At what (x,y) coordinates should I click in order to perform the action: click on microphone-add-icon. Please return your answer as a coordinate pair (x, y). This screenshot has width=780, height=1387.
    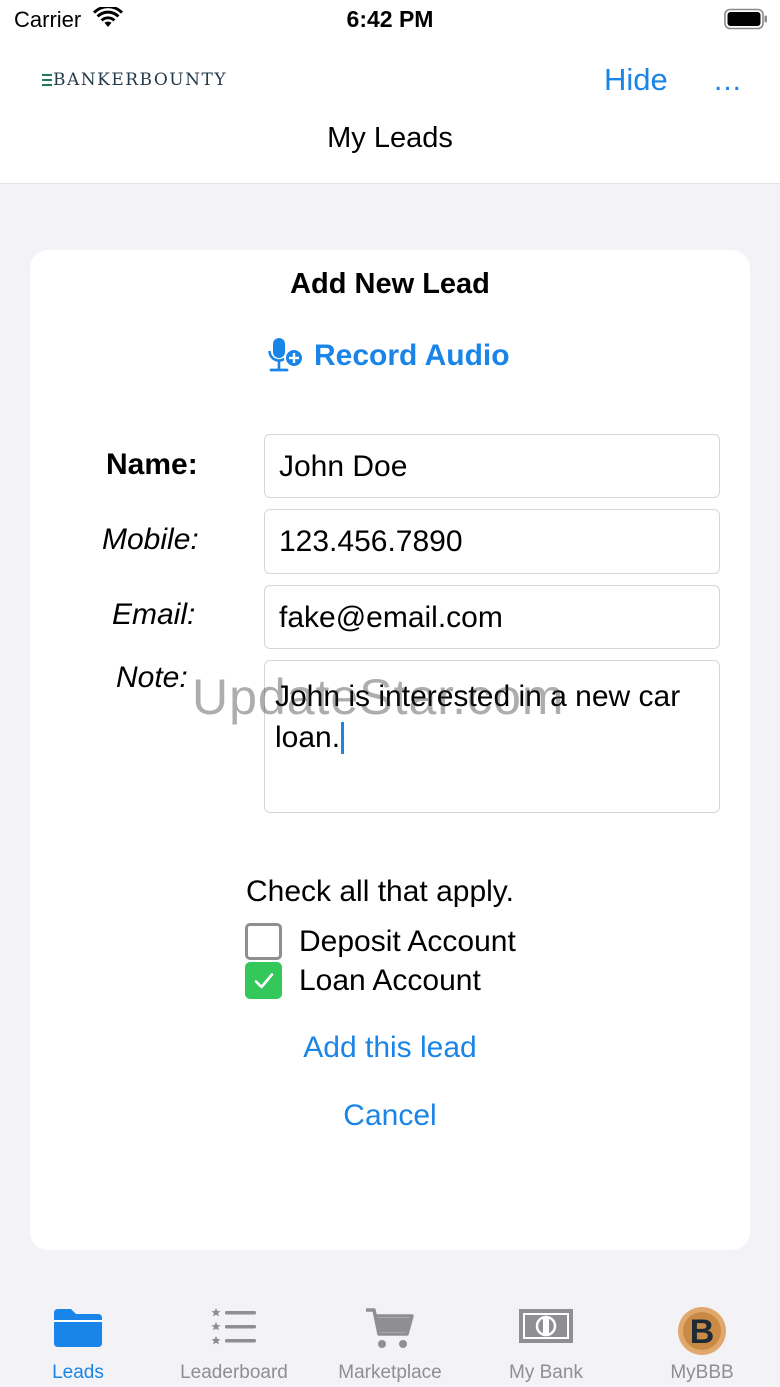
    Looking at the image, I should click on (286, 355).